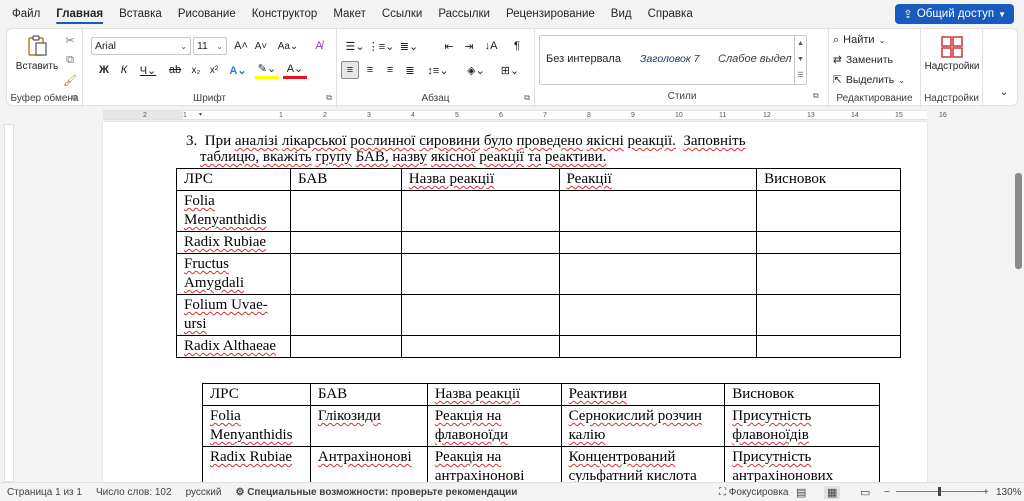 The height and width of the screenshot is (501, 1024). What do you see at coordinates (370, 70) in the screenshot?
I see `align-center-icon: ≡` at bounding box center [370, 70].